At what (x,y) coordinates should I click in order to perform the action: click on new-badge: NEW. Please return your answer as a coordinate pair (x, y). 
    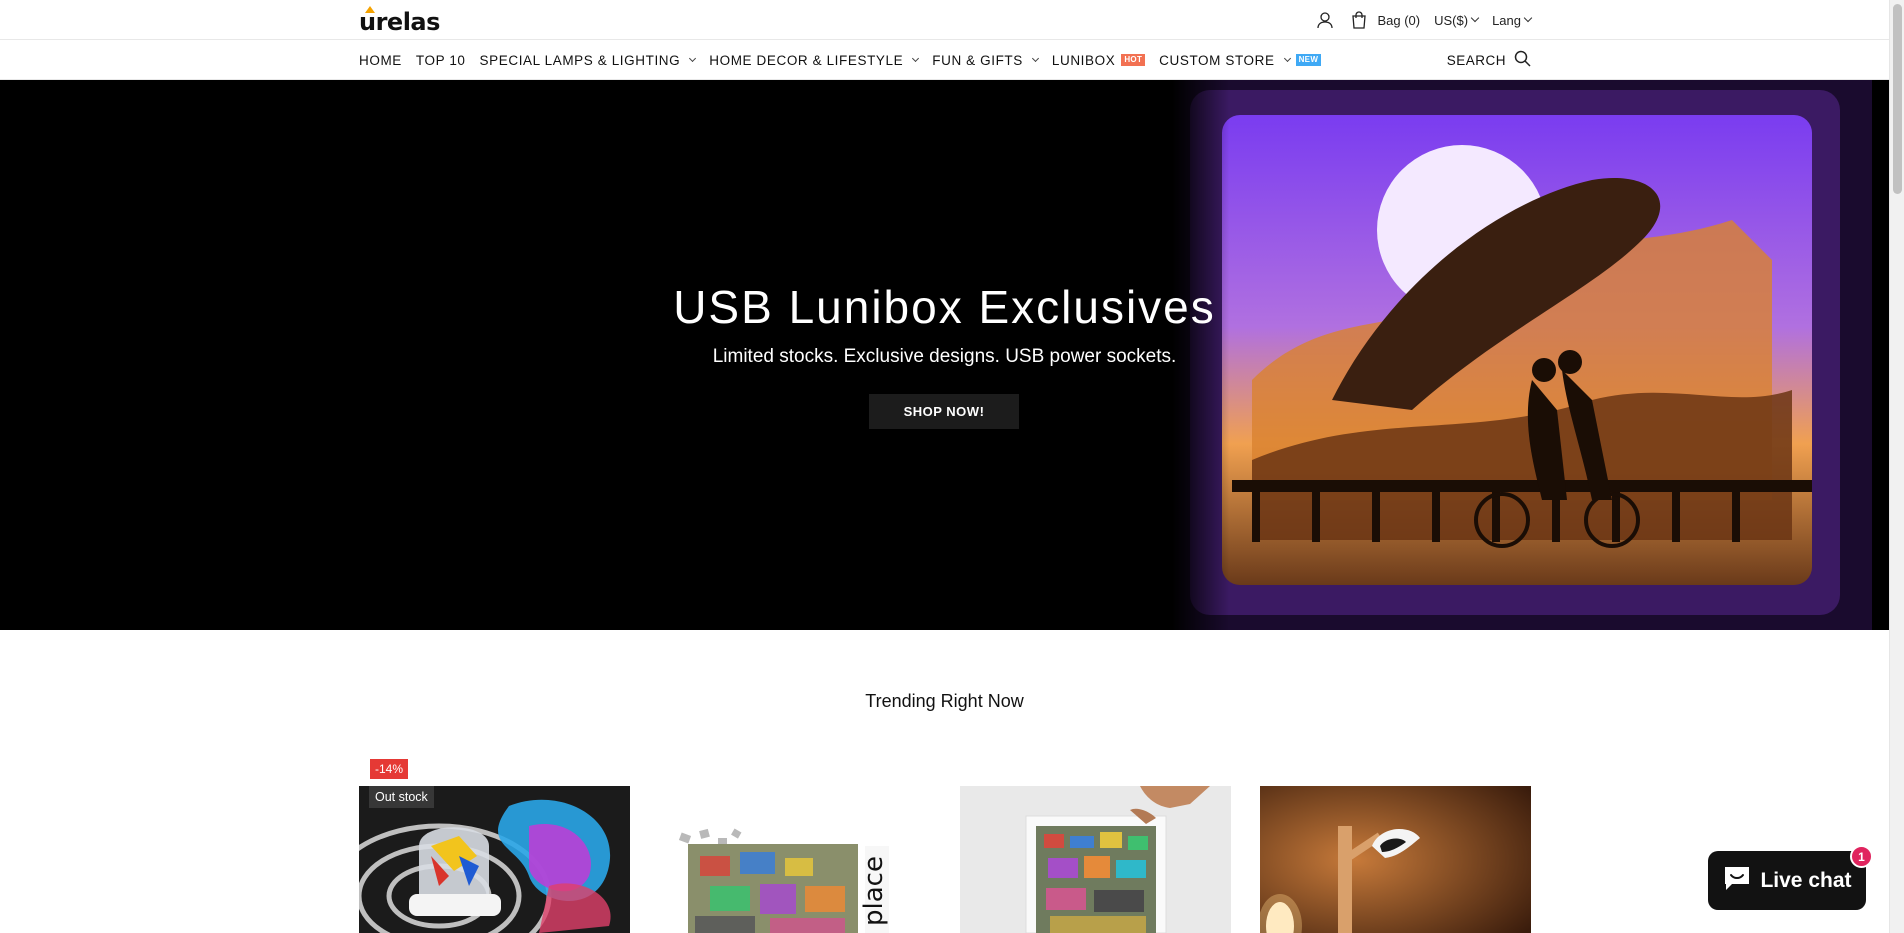
    Looking at the image, I should click on (1308, 60).